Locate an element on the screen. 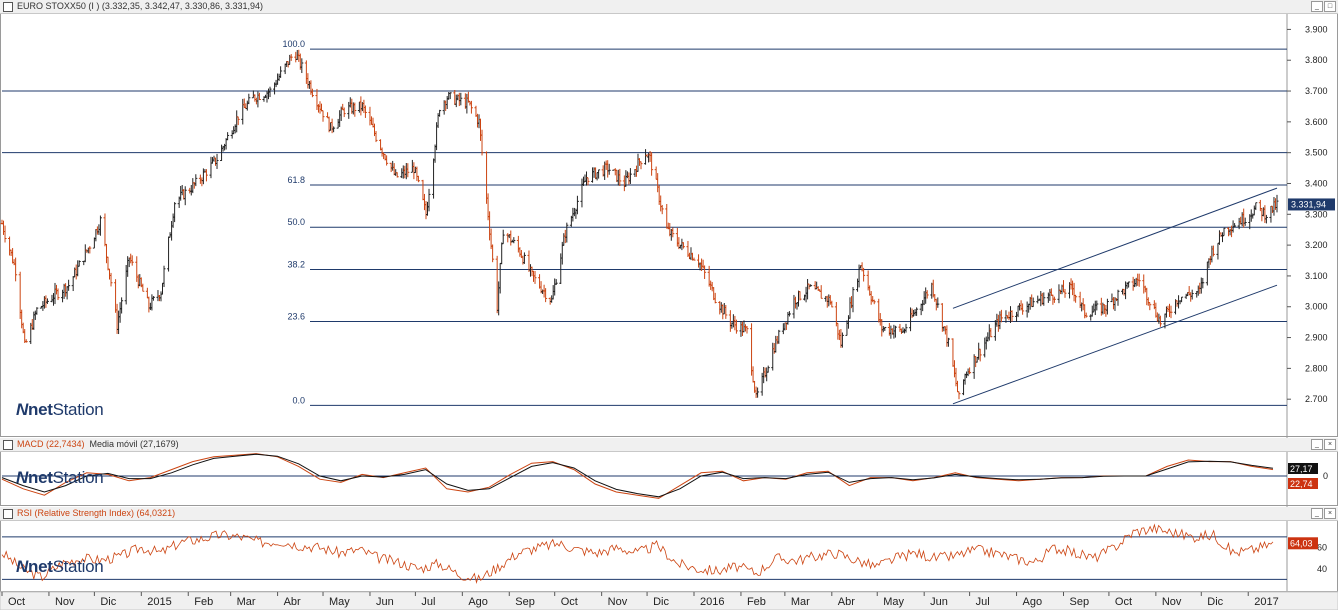  rsi-value-label: 64,03 is located at coordinates (1301, 543).